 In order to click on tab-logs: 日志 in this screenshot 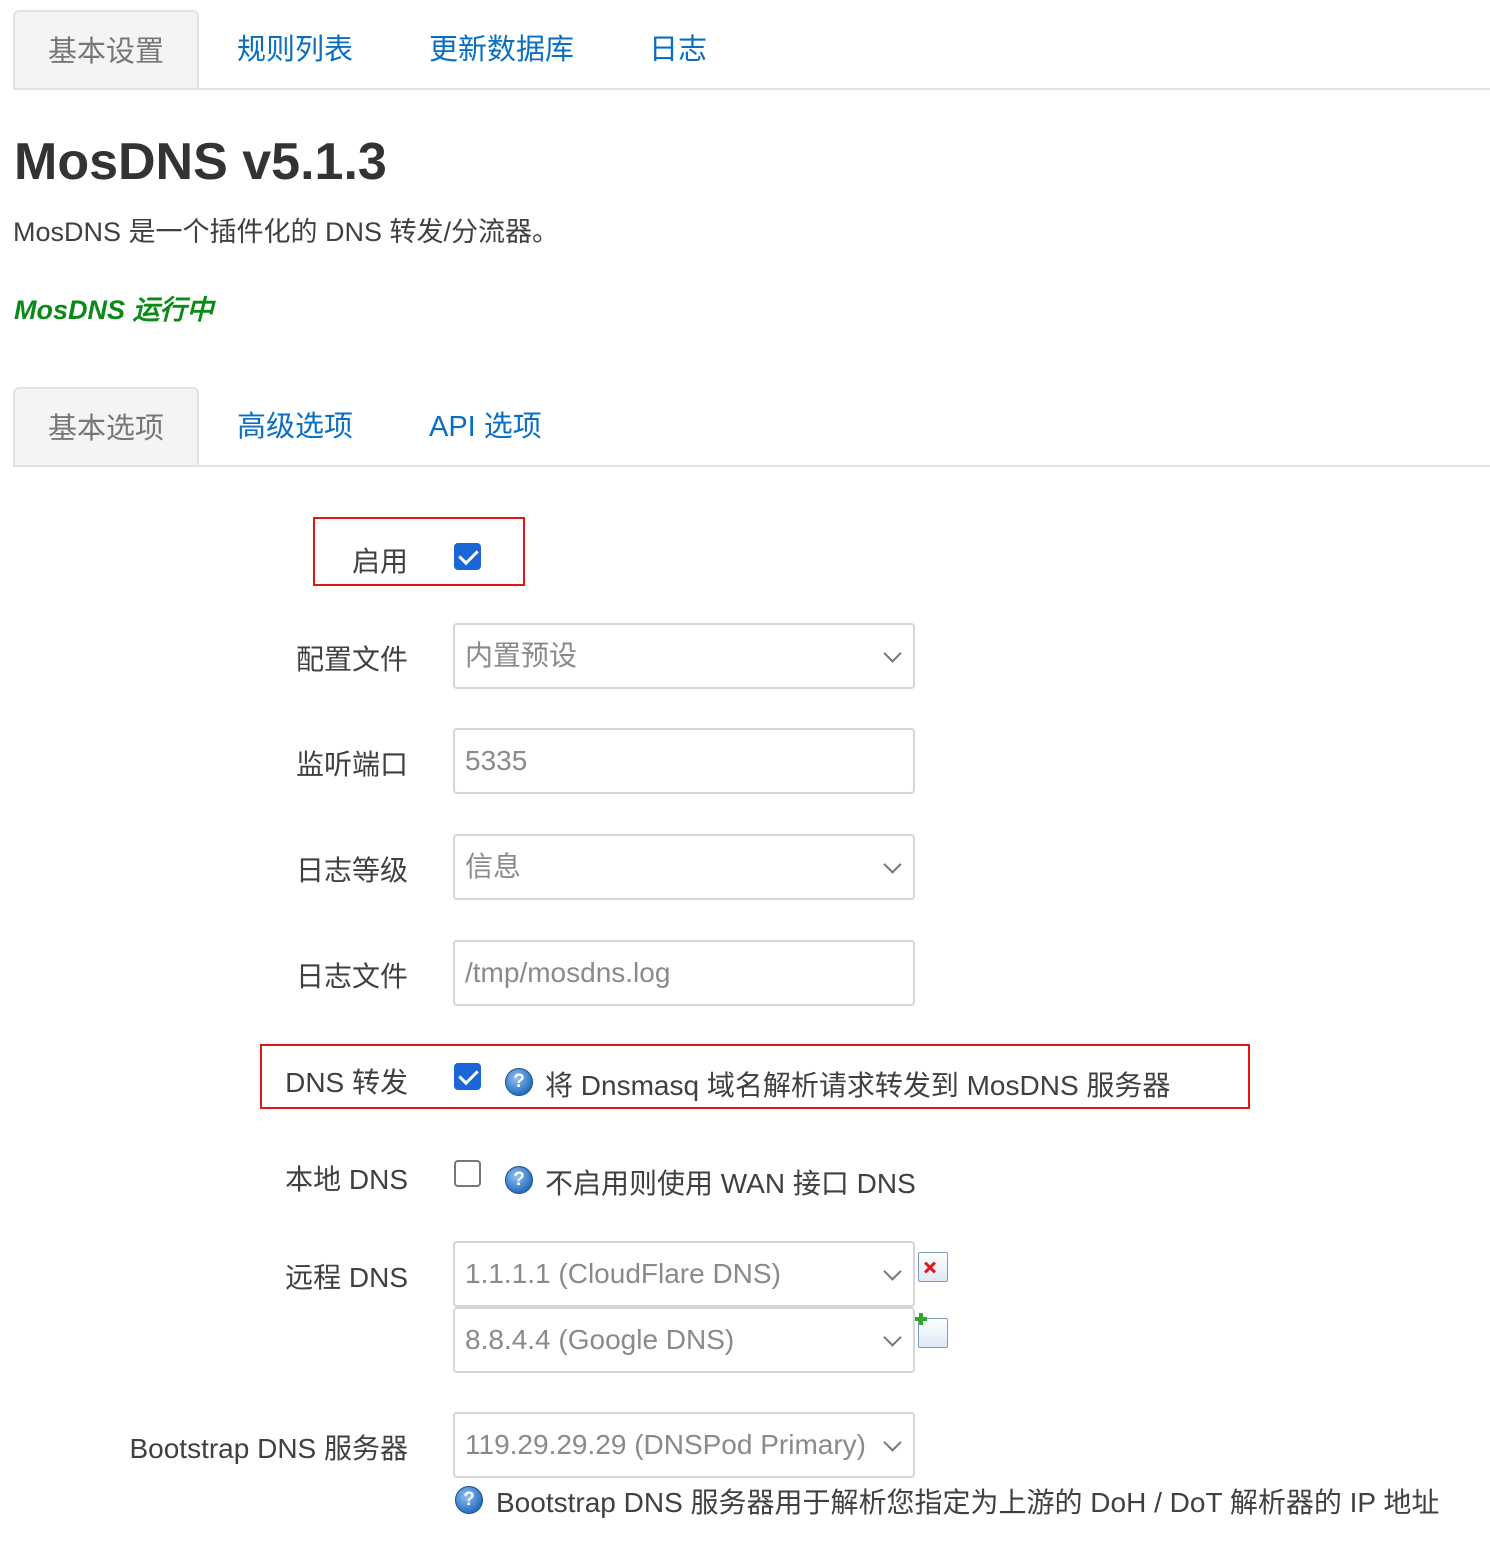, I will do `click(678, 48)`.